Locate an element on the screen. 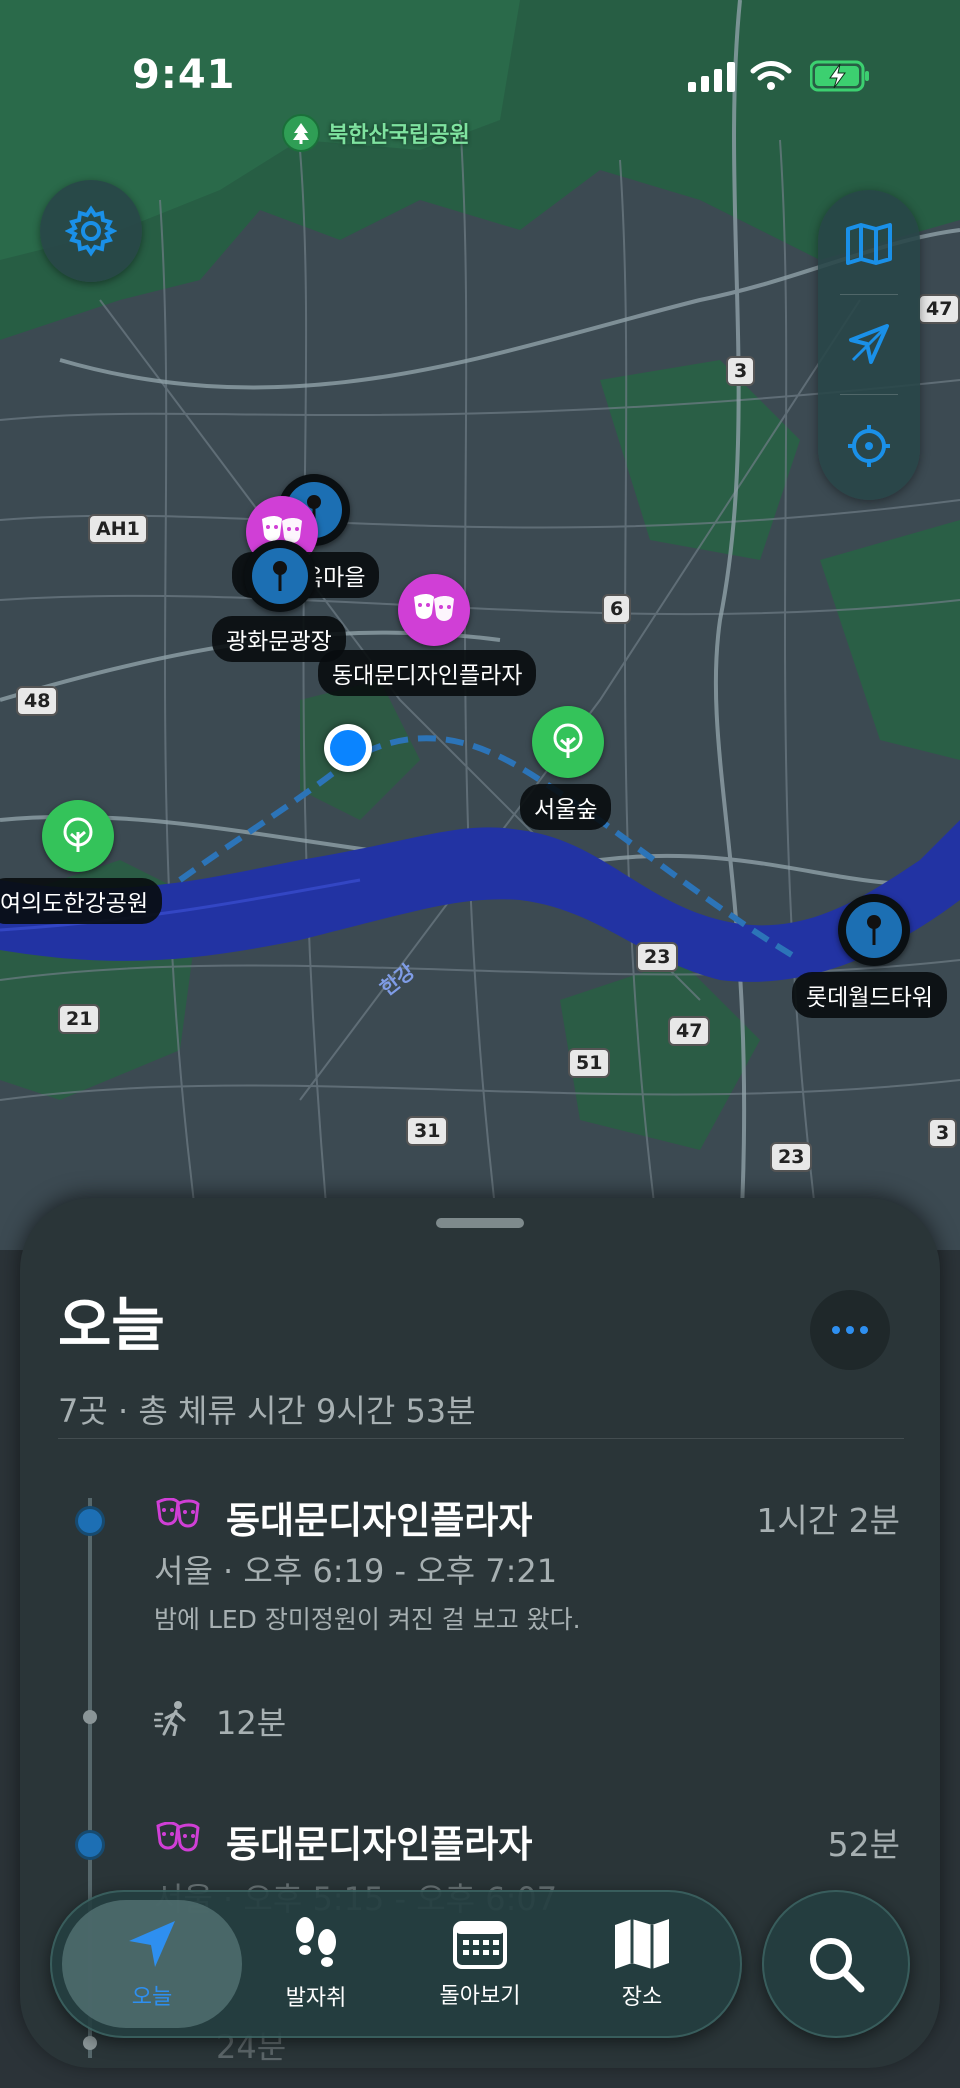 The width and height of the screenshot is (960, 2088). locate-button is located at coordinates (869, 446).